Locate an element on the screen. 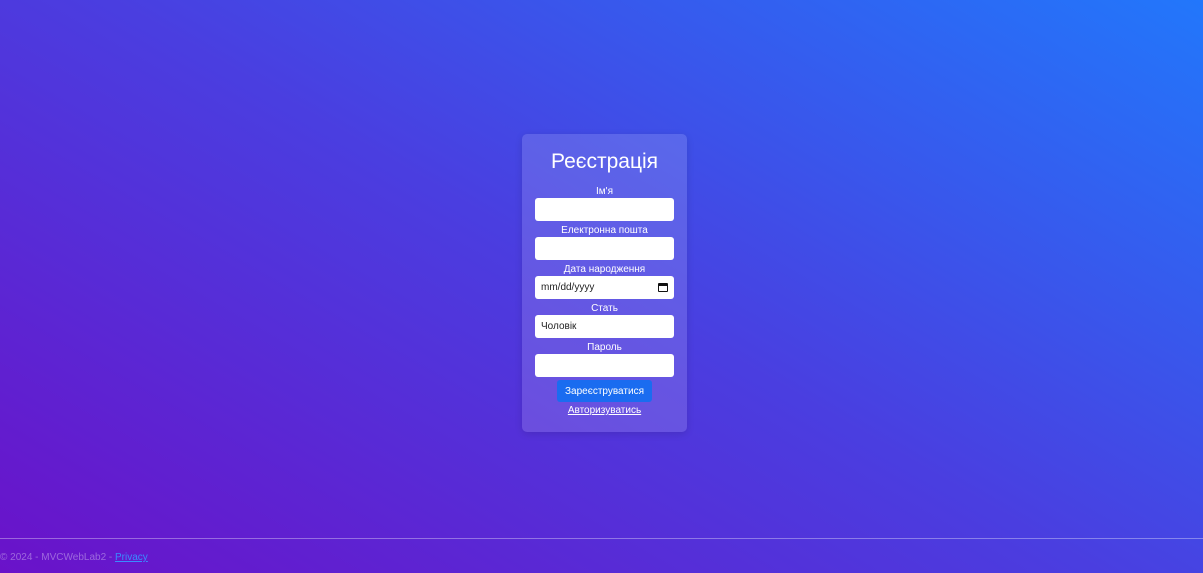 The width and height of the screenshot is (1203, 573). login-link: Авторизуватись is located at coordinates (604, 410).